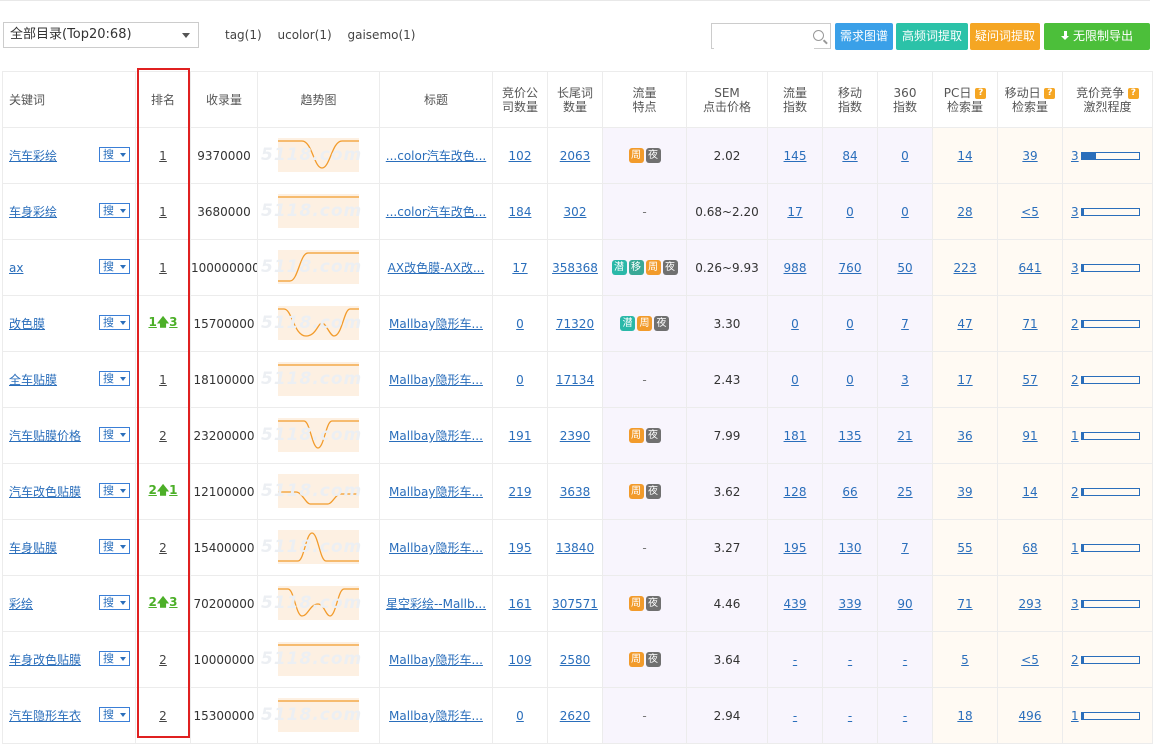 This screenshot has width=1157, height=744. Describe the element at coordinates (519, 268) in the screenshot. I see `bid-link: 17` at that location.